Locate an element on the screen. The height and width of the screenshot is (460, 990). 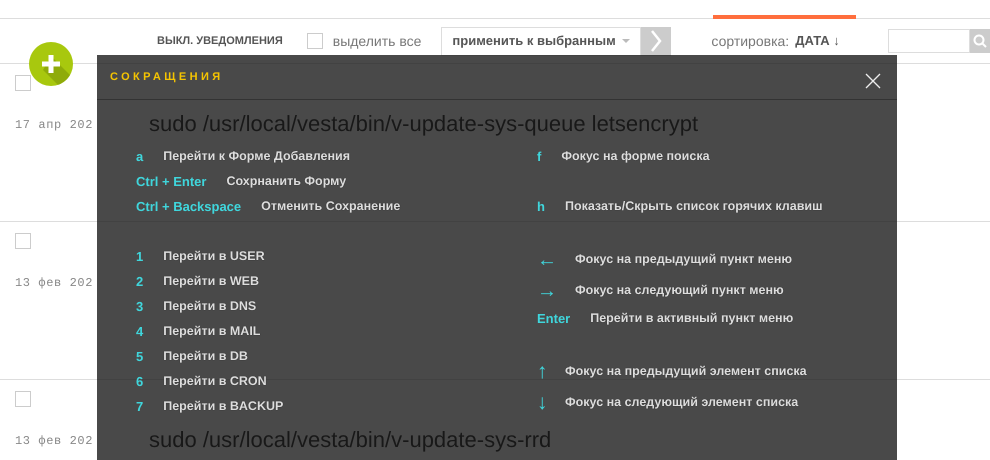
apply-button is located at coordinates (656, 41).